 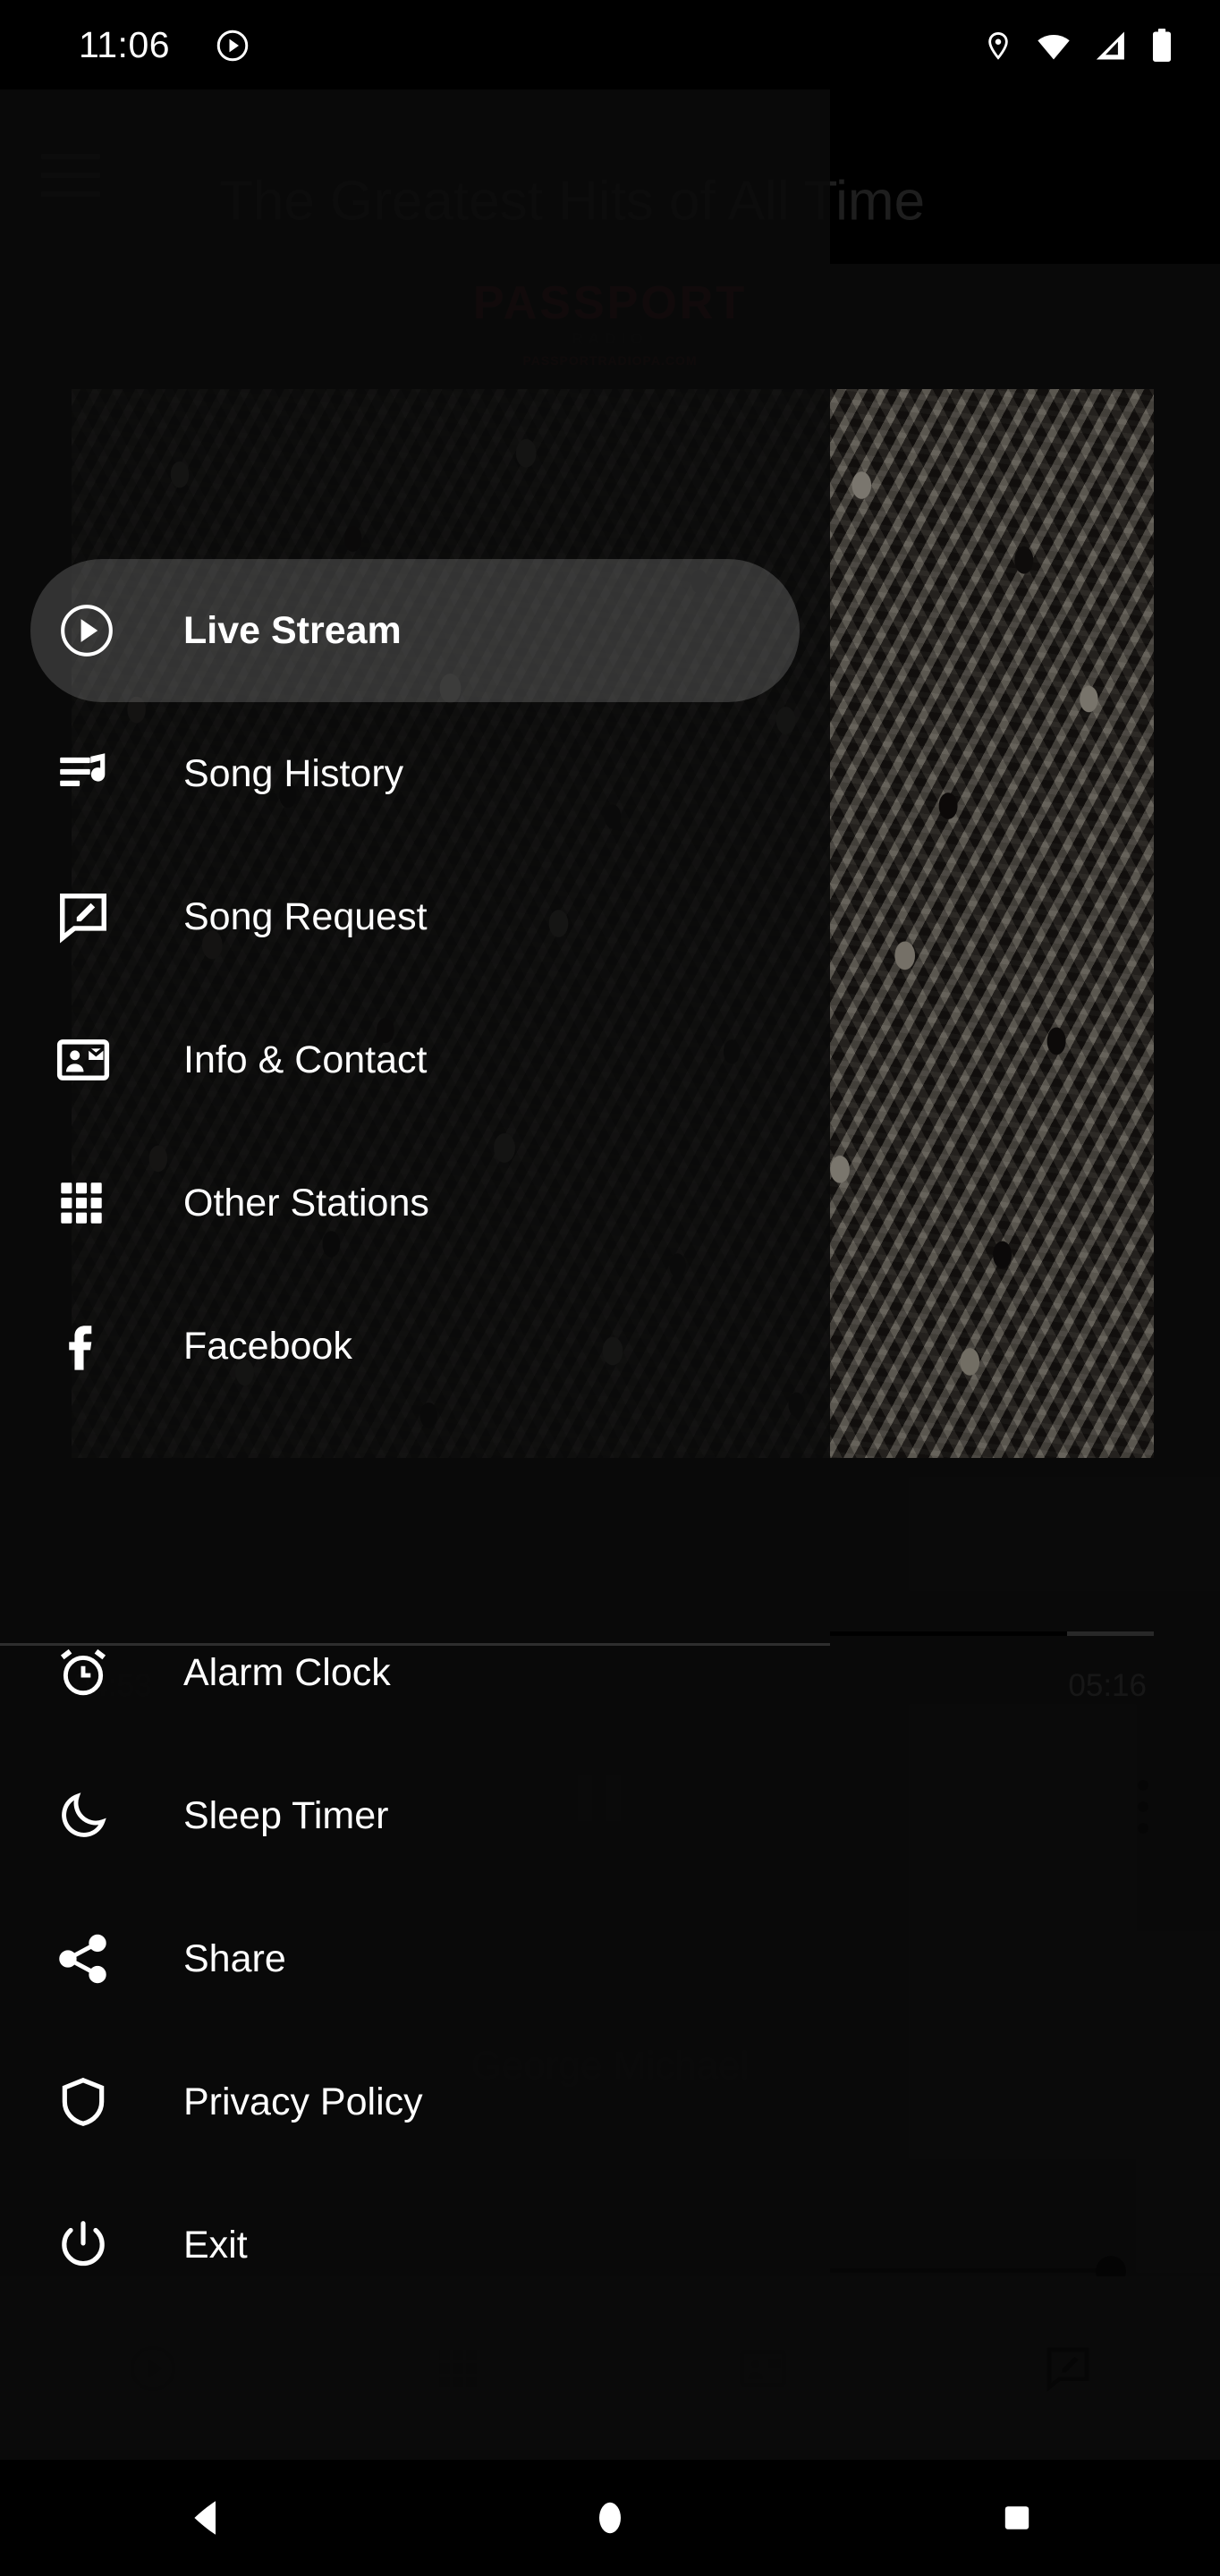 What do you see at coordinates (267, 1346) in the screenshot?
I see `drawer-item-label: Facebook` at bounding box center [267, 1346].